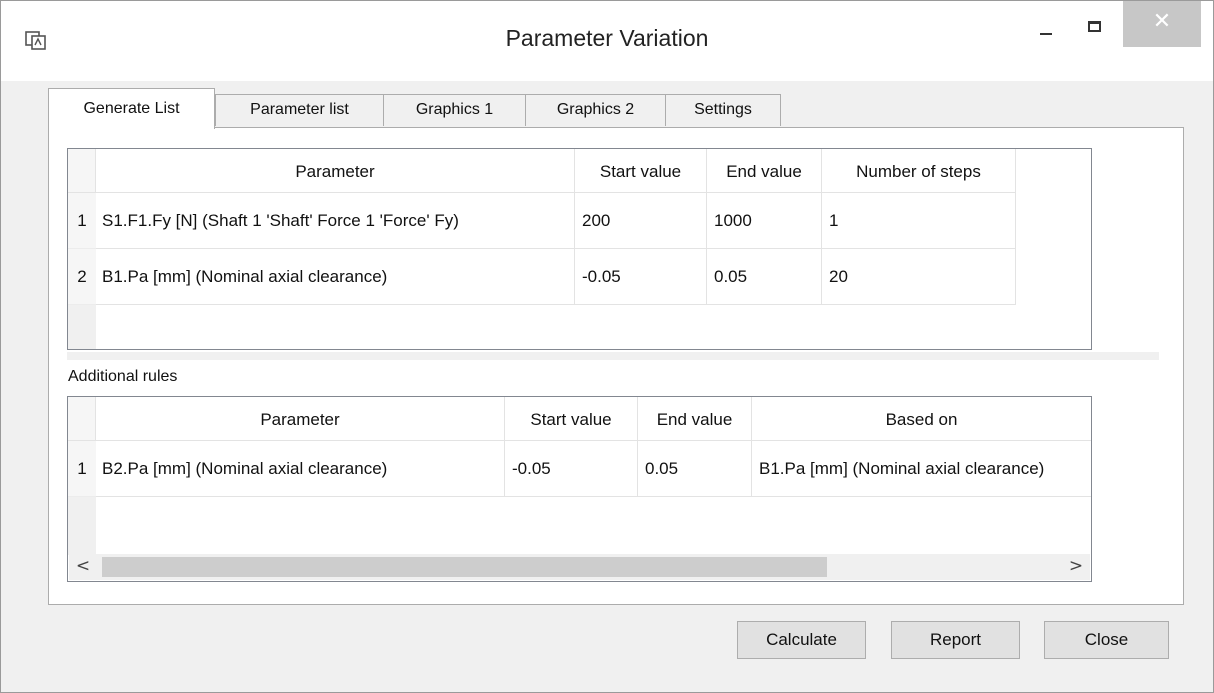  What do you see at coordinates (613, 356) in the screenshot?
I see `splitter` at bounding box center [613, 356].